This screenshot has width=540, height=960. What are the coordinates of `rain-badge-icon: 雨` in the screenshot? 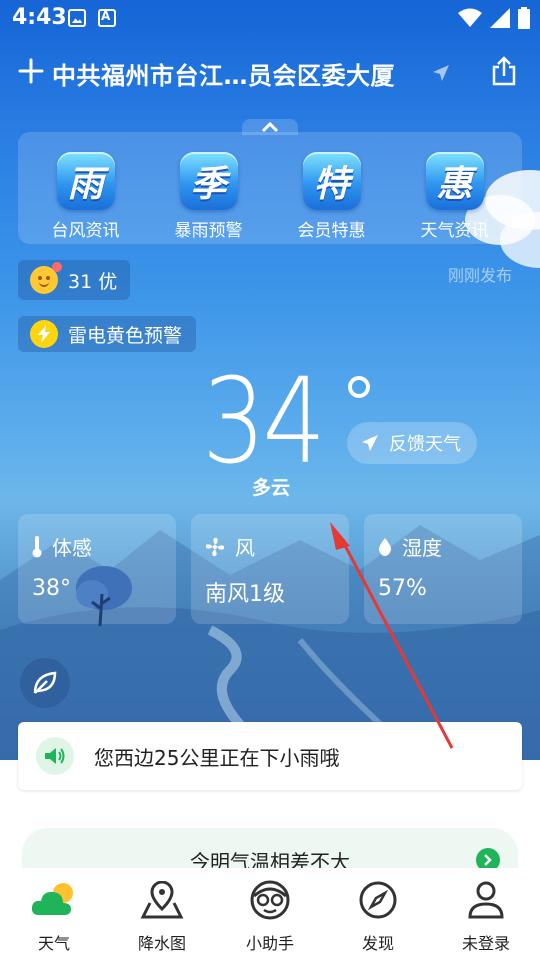 It's located at (85, 181).